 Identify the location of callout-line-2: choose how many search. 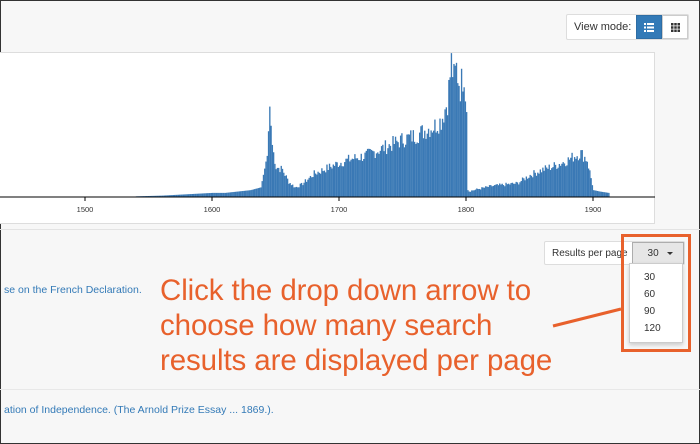
(326, 325).